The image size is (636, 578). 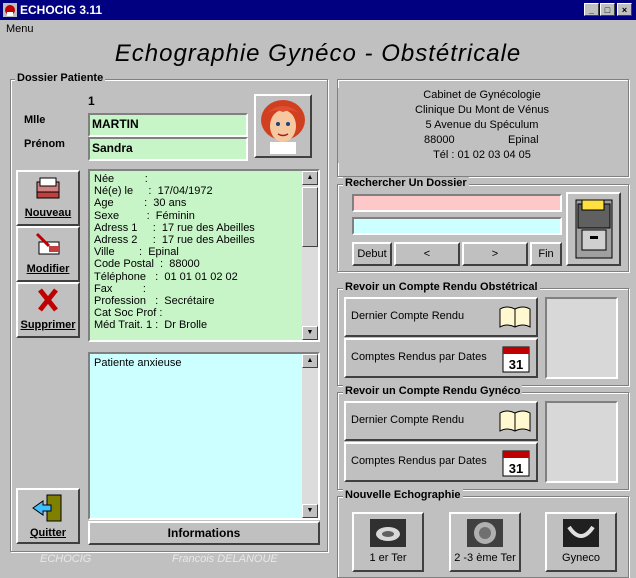 I want to click on gyneco-reports-by-date-button: Comptes Rendus par Dates 31, so click(x=441, y=462).